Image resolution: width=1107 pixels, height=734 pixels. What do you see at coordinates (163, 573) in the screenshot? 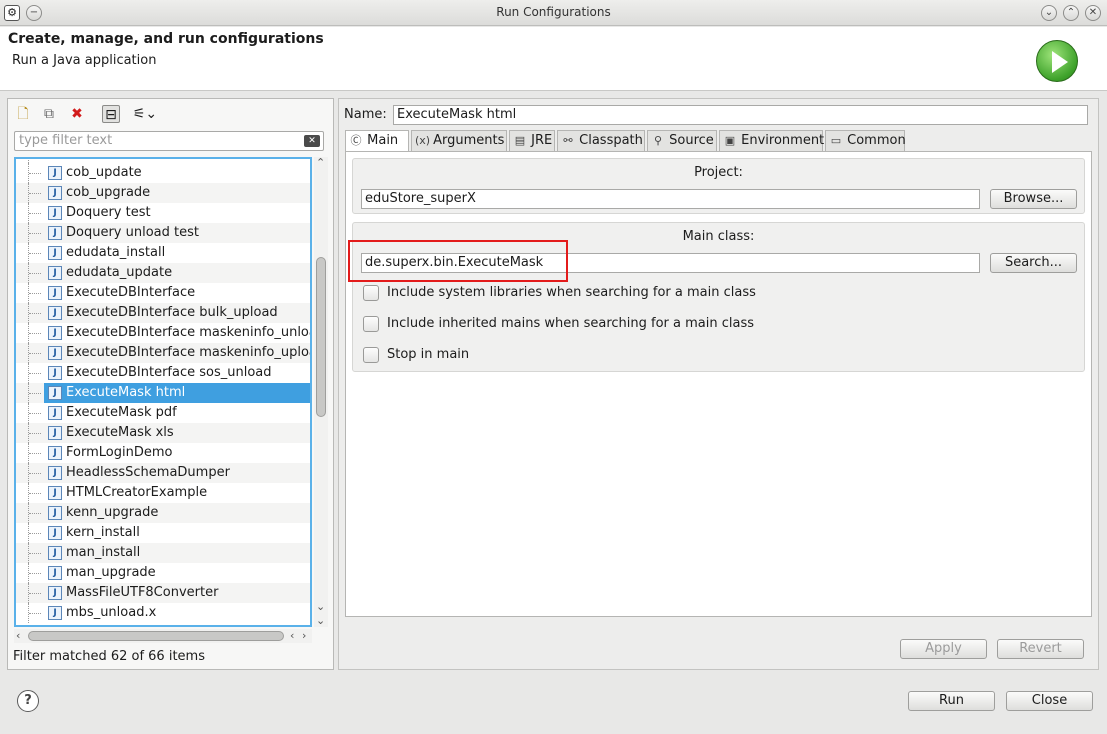
I see `tree-item: Jman_upgrade` at bounding box center [163, 573].